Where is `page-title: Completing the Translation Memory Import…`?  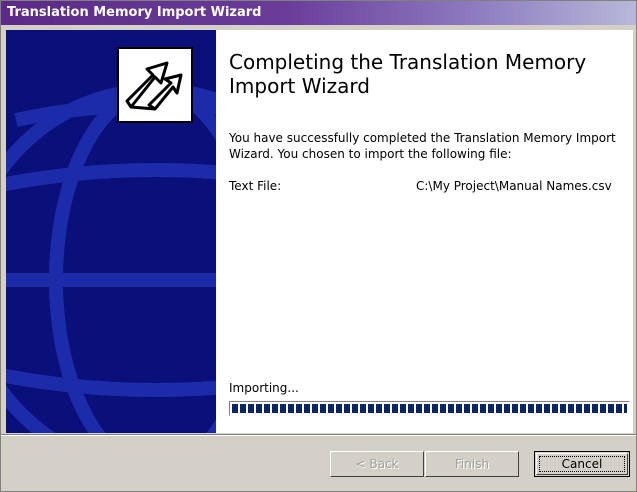 page-title: Completing the Translation Memory Import… is located at coordinates (408, 74).